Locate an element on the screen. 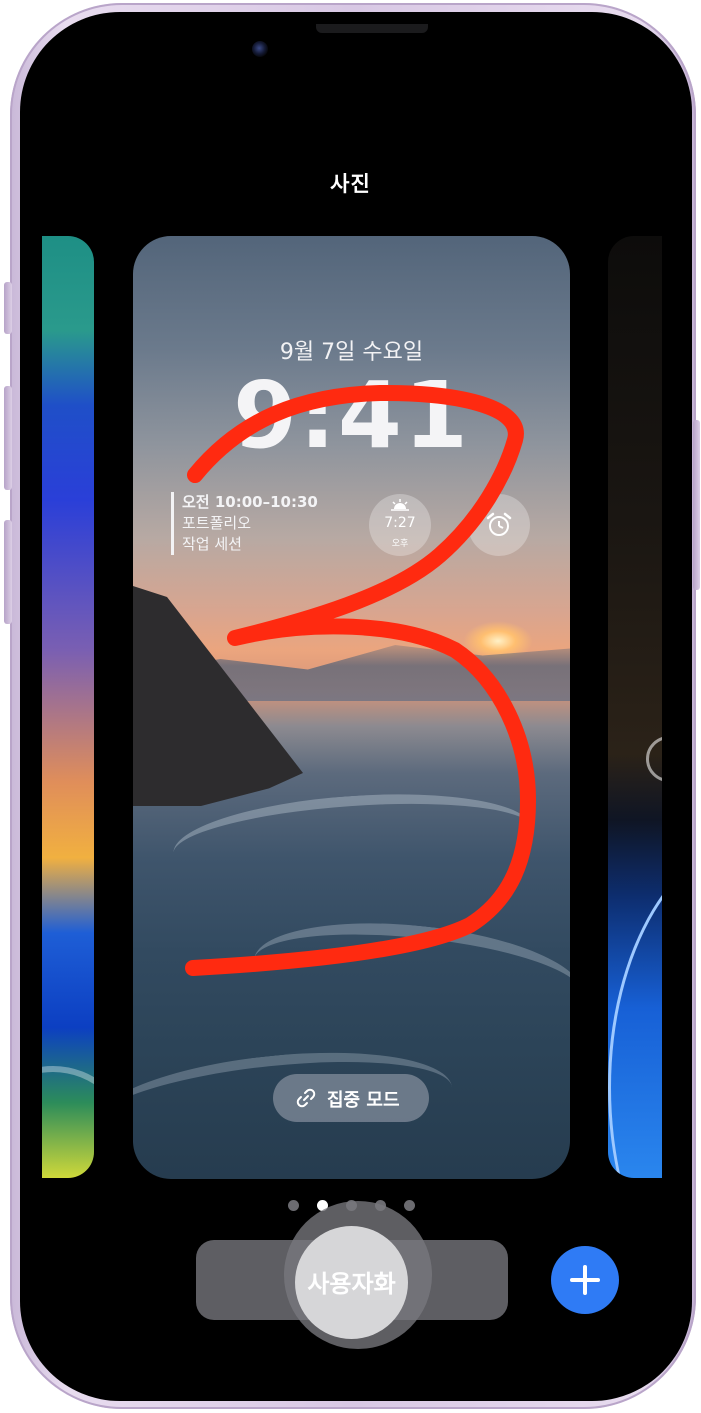  calendar-event-title-line1: 포트폴리오 is located at coordinates (217, 523).